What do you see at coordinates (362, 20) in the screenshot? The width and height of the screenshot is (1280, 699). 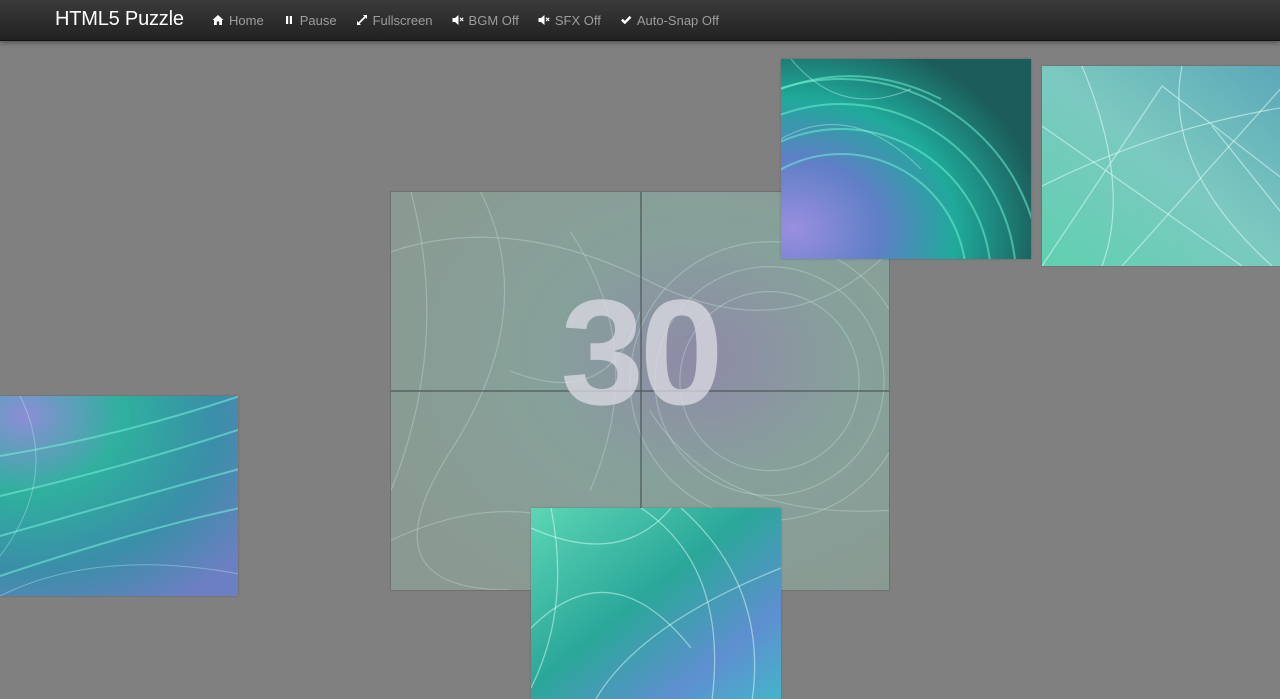 I see `fullscreen-icon` at bounding box center [362, 20].